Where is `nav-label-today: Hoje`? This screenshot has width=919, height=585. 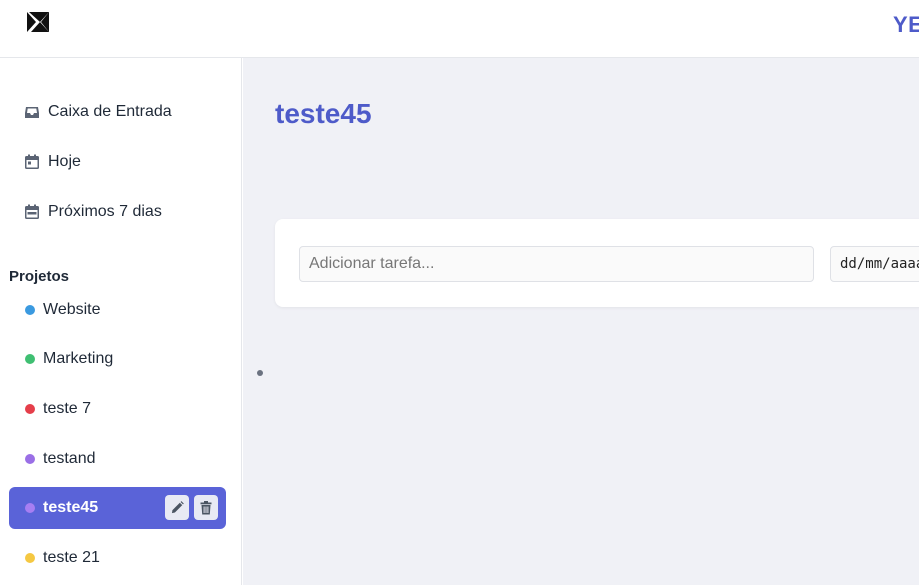 nav-label-today: Hoje is located at coordinates (64, 161).